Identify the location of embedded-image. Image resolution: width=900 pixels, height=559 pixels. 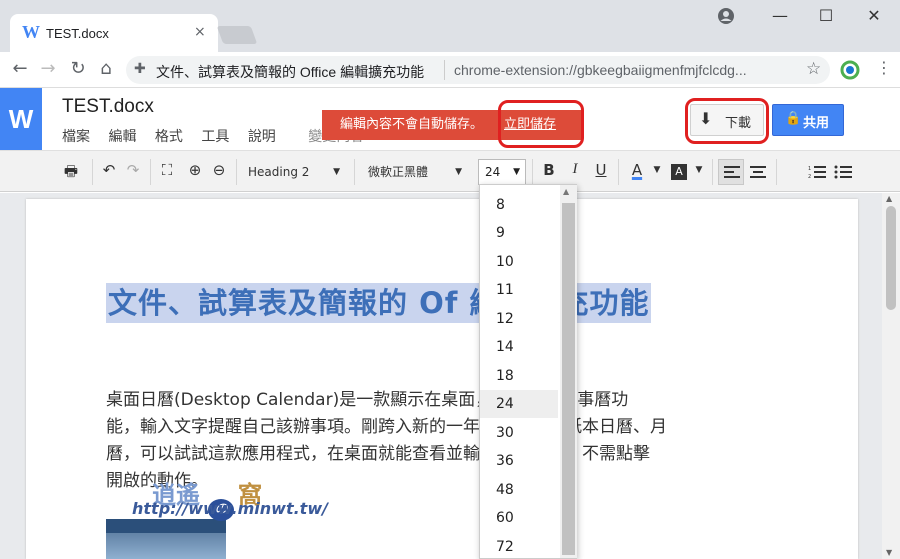
(166, 539).